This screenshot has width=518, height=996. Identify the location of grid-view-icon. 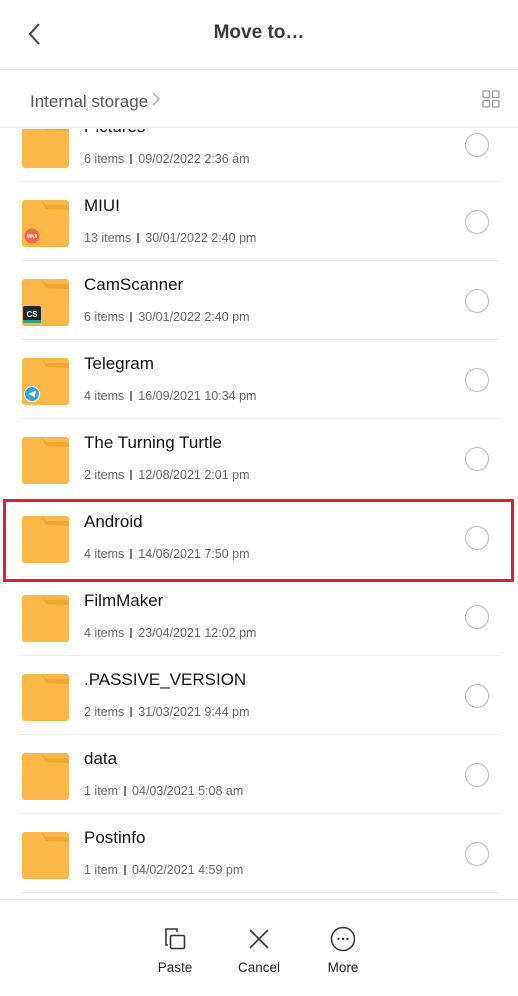
(491, 99).